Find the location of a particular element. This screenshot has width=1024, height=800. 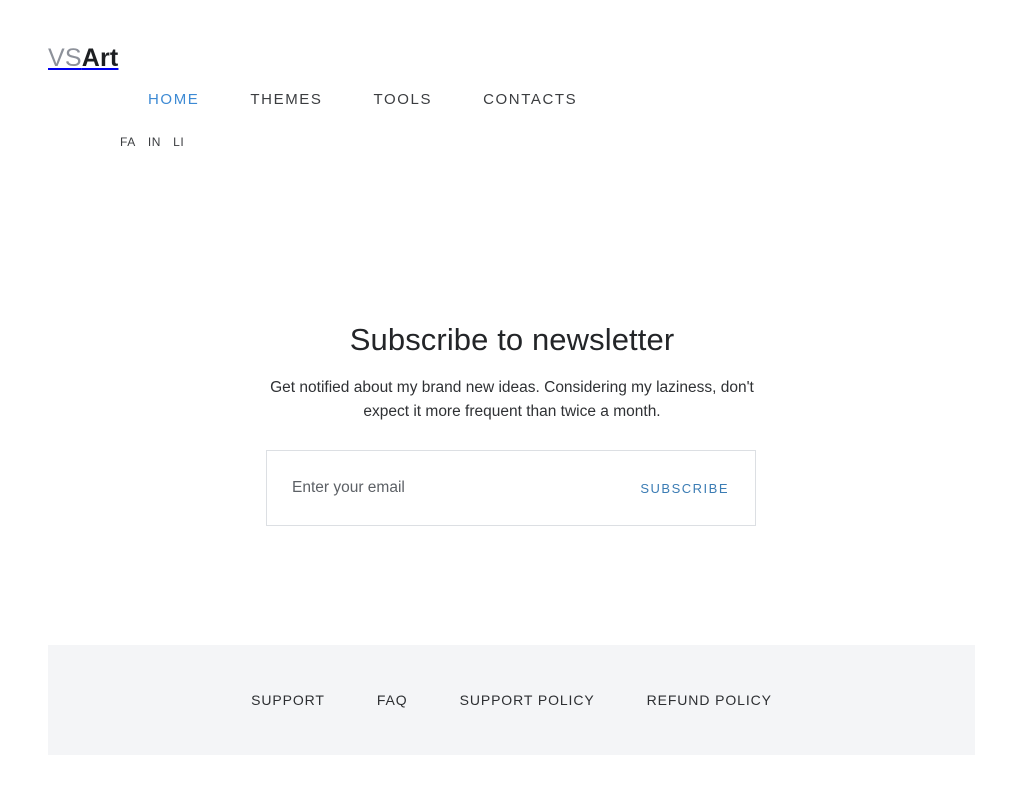

site-logo: VSArt is located at coordinates (83, 58).